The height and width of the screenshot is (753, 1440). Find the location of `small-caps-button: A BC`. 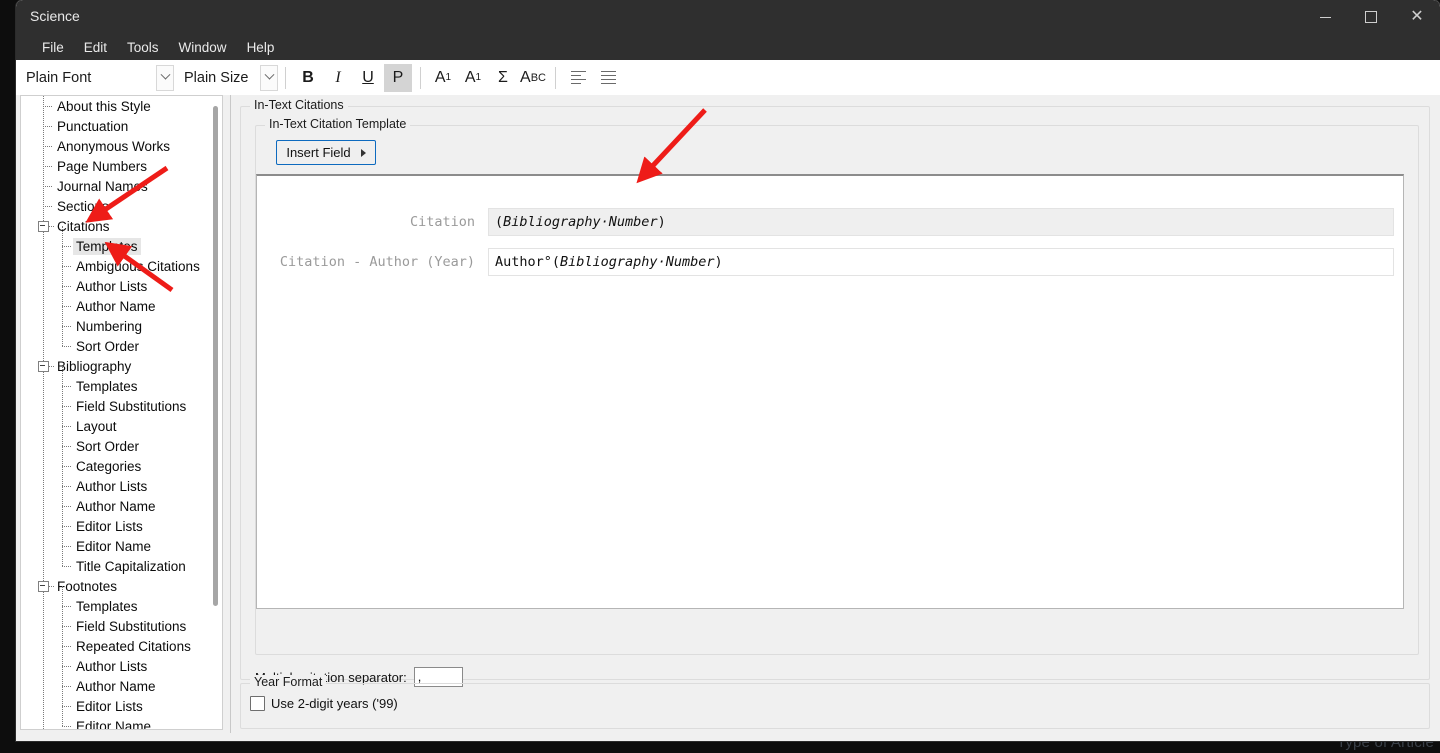

small-caps-button: A BC is located at coordinates (533, 78).